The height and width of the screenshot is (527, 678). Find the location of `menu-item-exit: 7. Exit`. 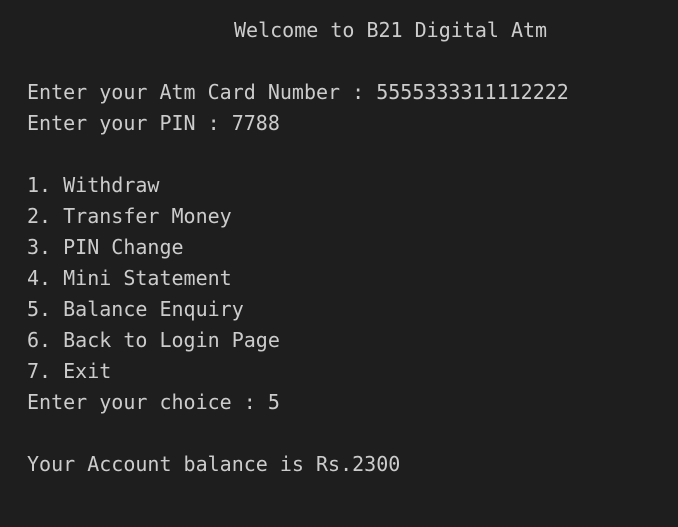

menu-item-exit: 7. Exit is located at coordinates (69, 371).